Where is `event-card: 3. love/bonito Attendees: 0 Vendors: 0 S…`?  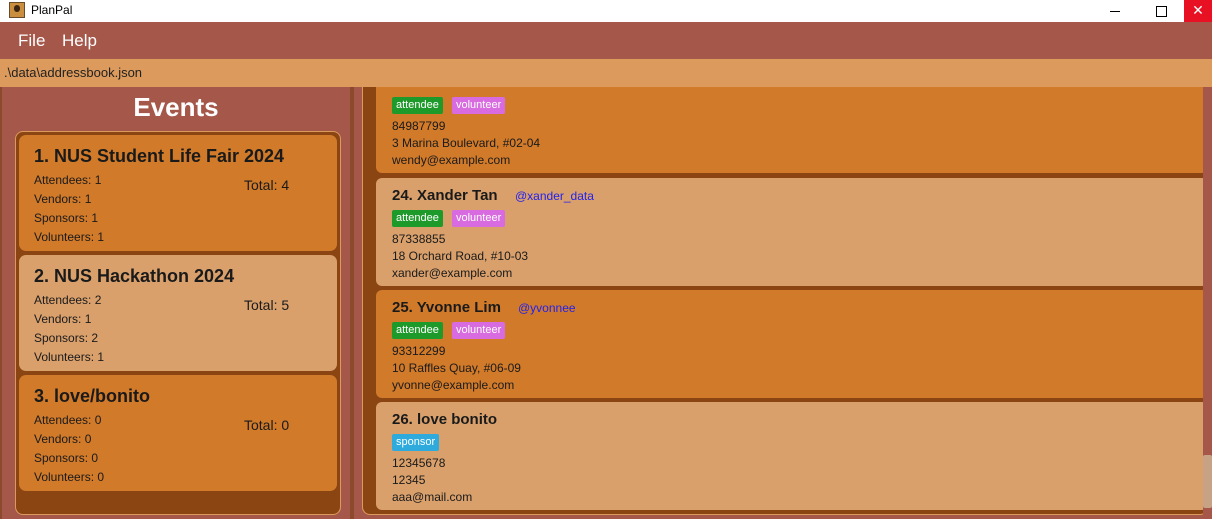
event-card: 3. love/bonito Attendees: 0 Vendors: 0 S… is located at coordinates (178, 433).